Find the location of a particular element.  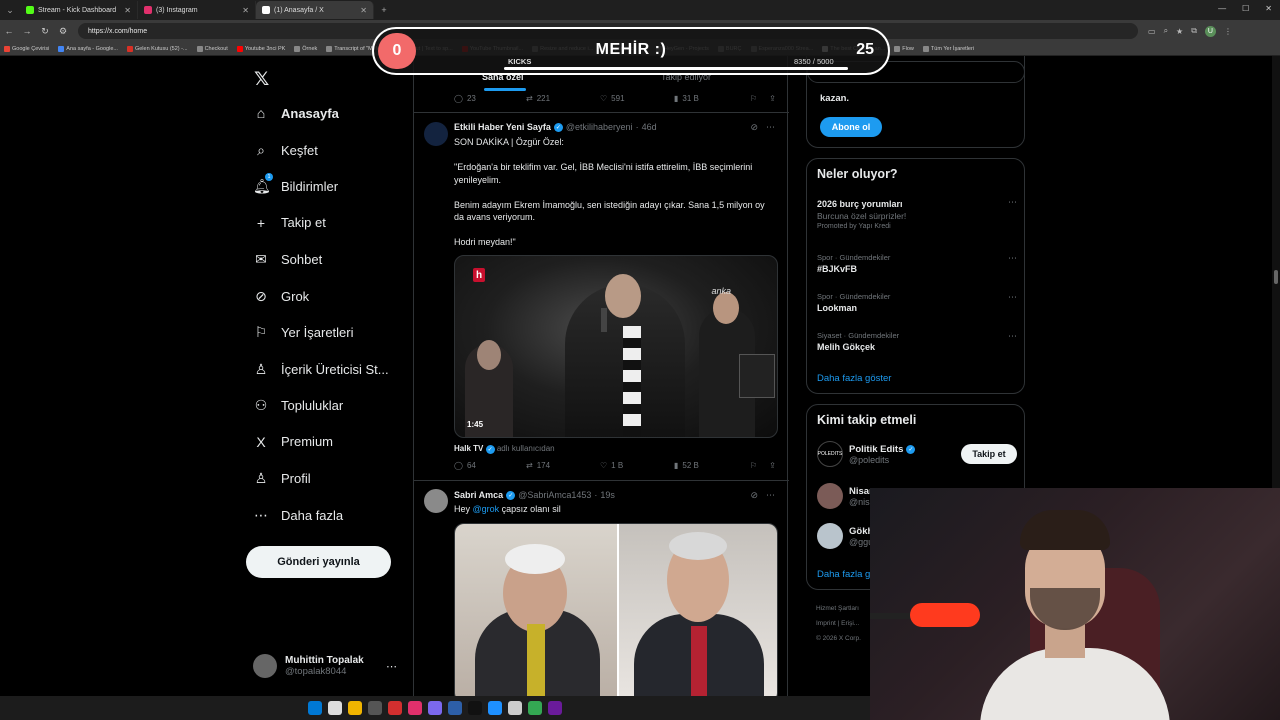

repost-button: ⇄ 221 is located at coordinates (563, 98).